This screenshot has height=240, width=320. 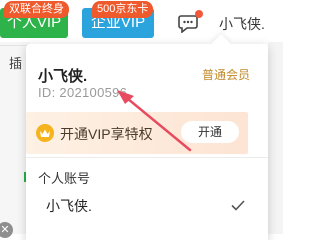 What do you see at coordinates (64, 178) in the screenshot?
I see `section-personal-account: 个人账号` at bounding box center [64, 178].